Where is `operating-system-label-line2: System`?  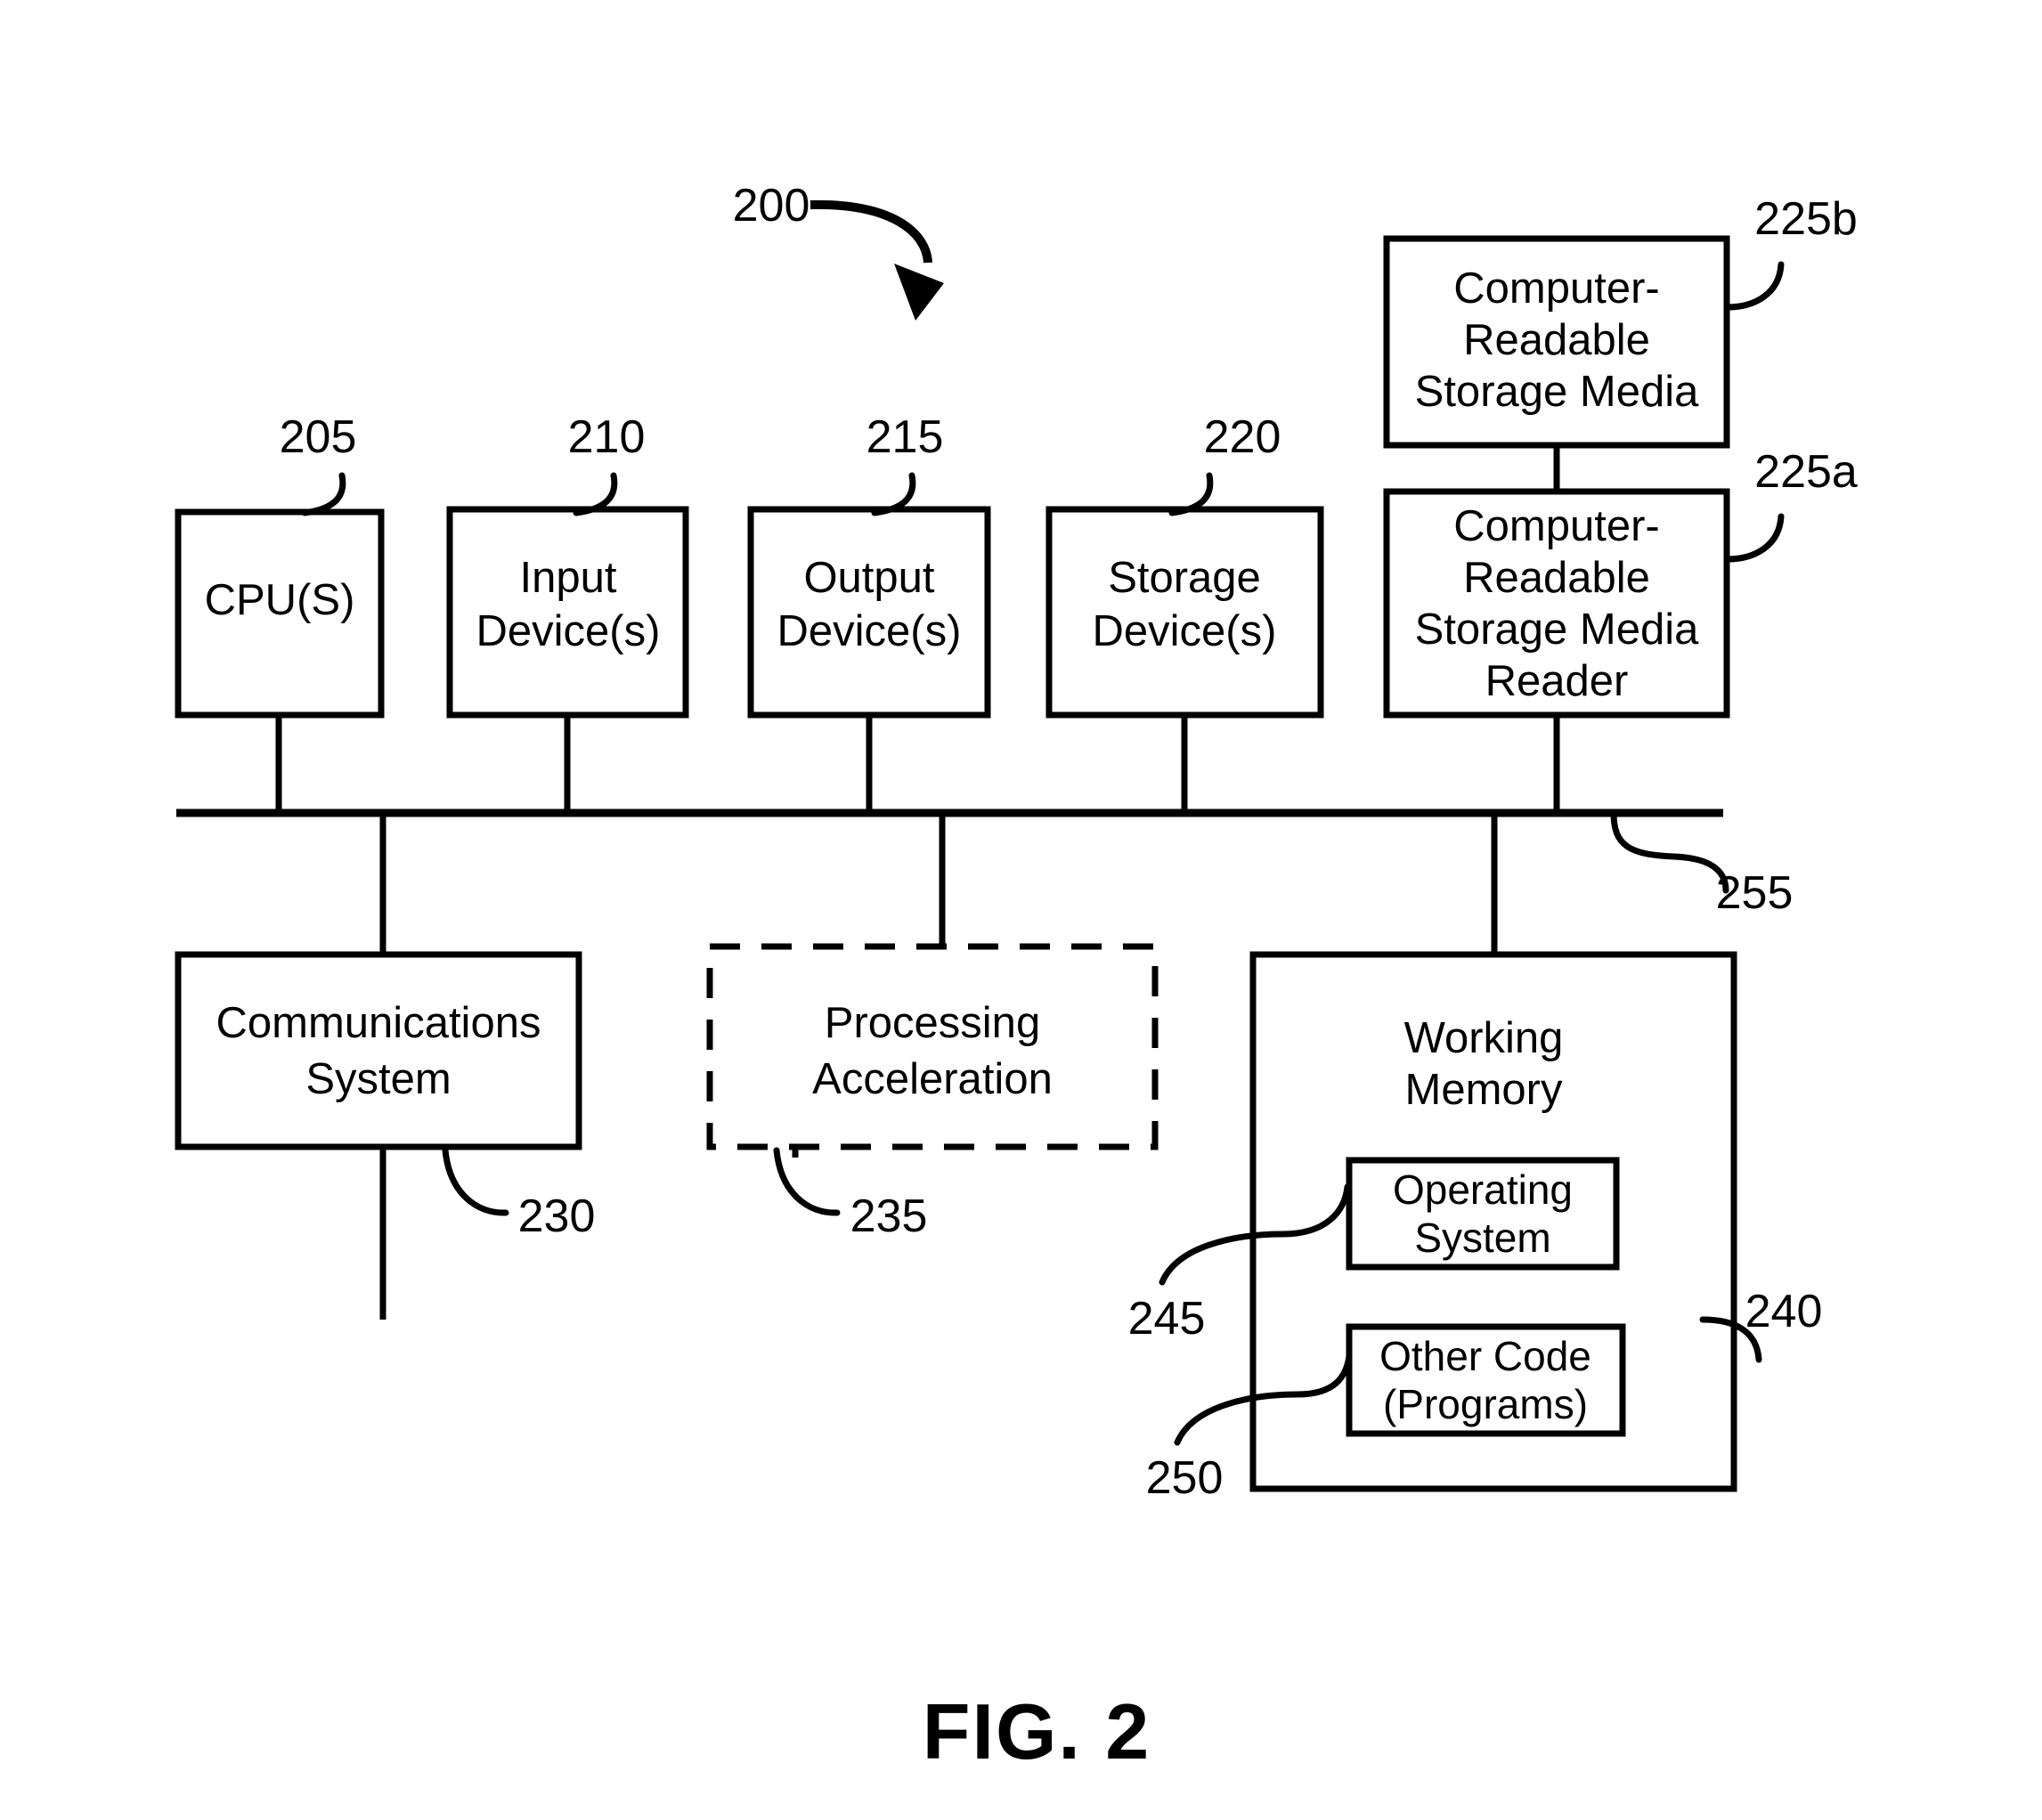 operating-system-label-line2: System is located at coordinates (1482, 1238).